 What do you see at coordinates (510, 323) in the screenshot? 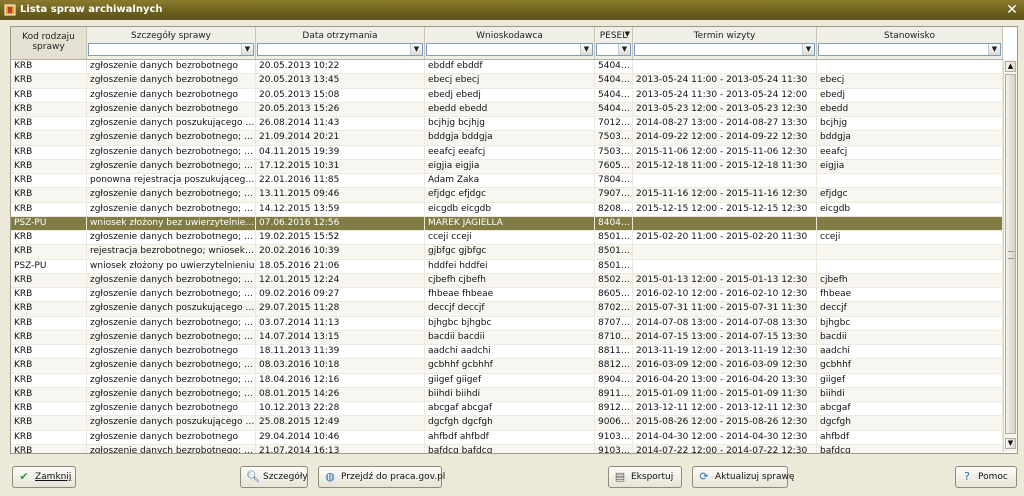
I see `cell-wnioskodawca: bjhgbc bjhgbc` at bounding box center [510, 323].